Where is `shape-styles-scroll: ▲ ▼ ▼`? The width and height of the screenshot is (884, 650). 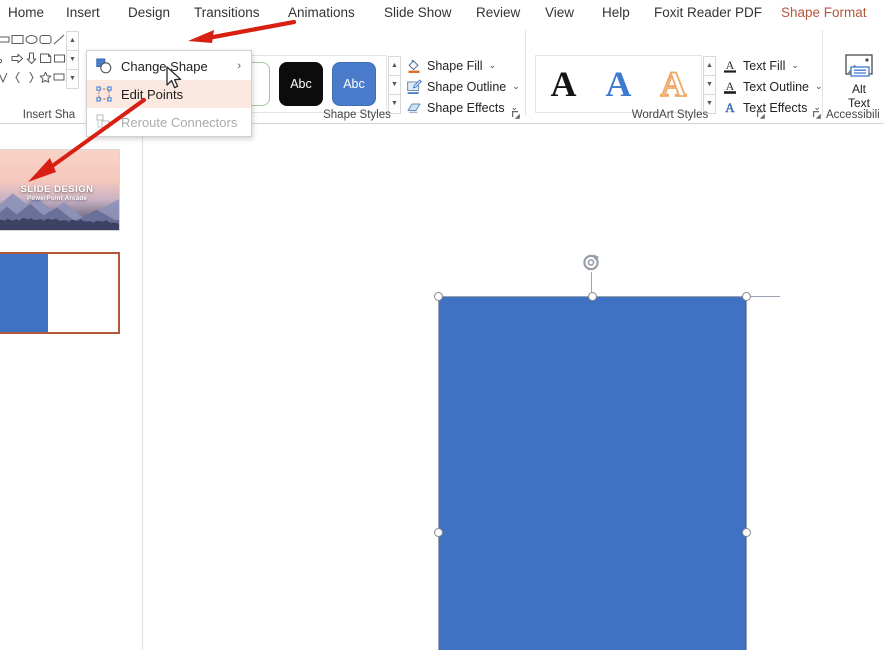
shape-styles-scroll: ▲ ▼ ▼ is located at coordinates (394, 85).